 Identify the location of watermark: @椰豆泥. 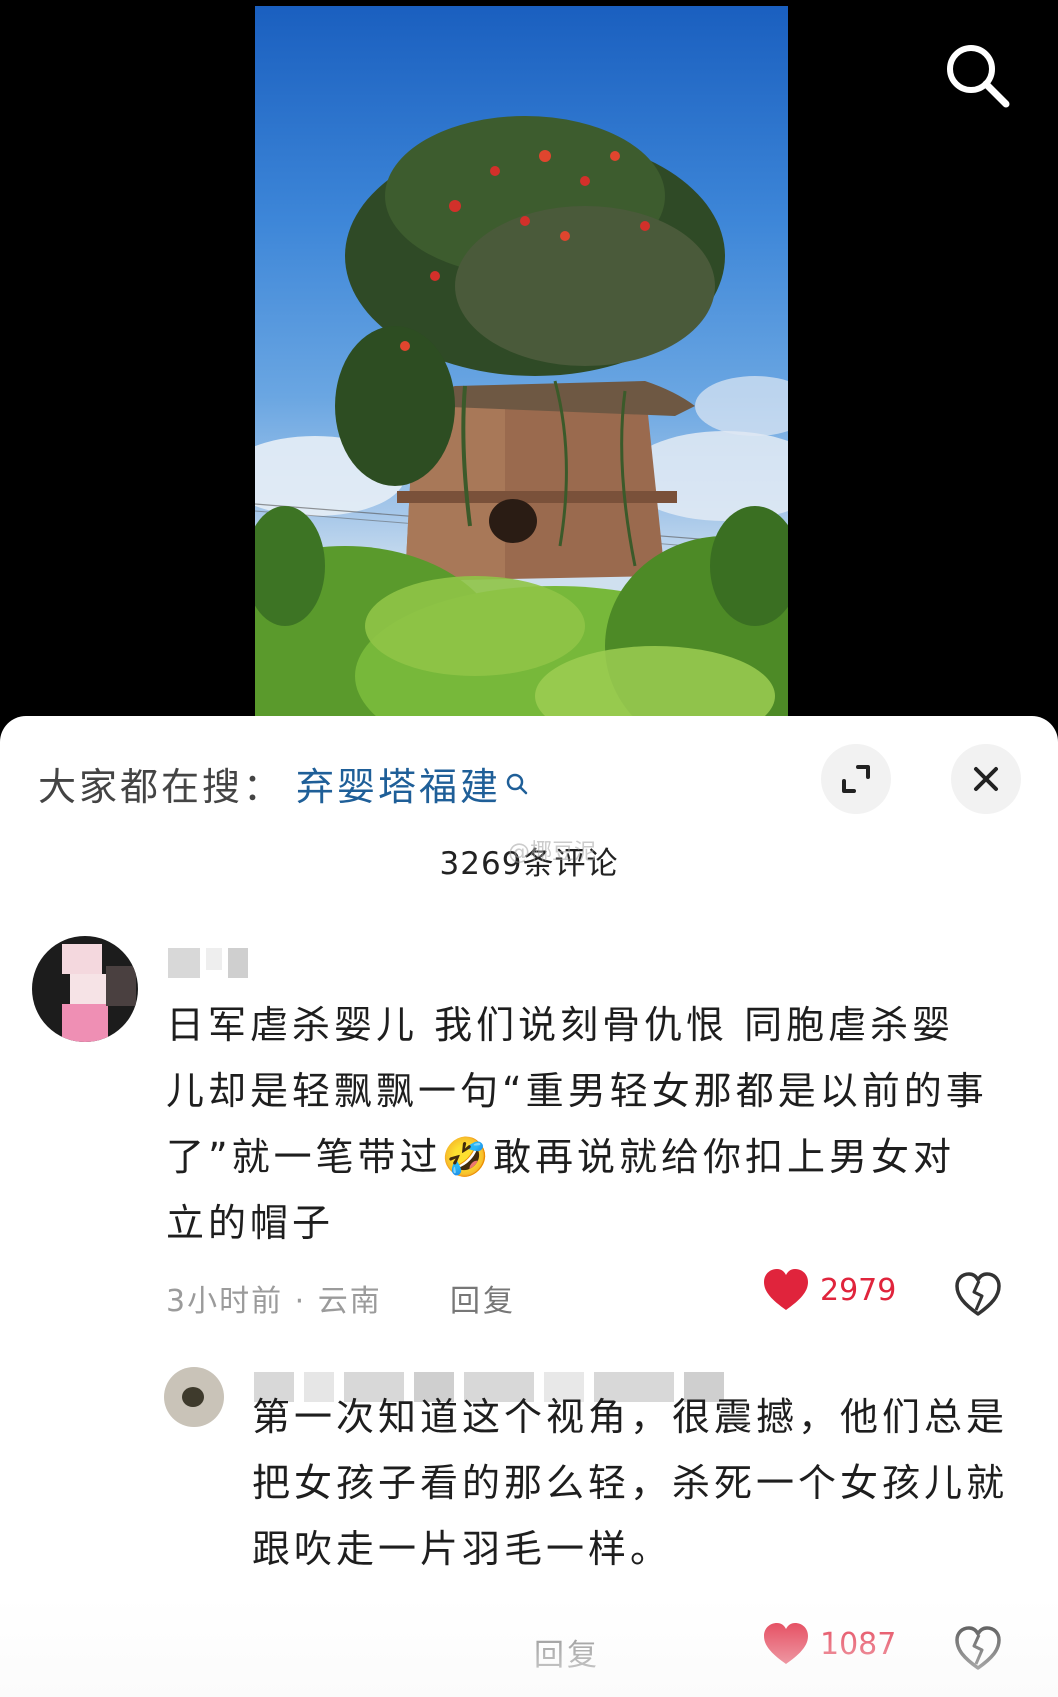
(552, 852).